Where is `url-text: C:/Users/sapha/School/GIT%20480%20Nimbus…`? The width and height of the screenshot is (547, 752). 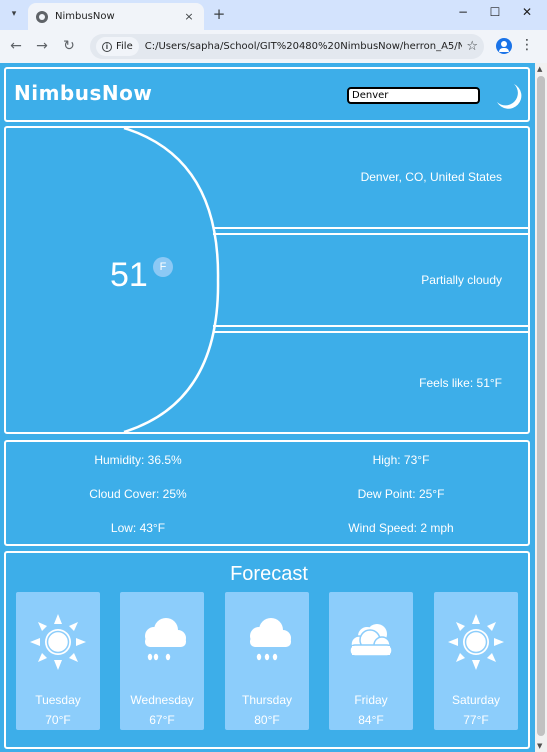 url-text: C:/Users/sapha/School/GIT%20480%20Nimbus… is located at coordinates (304, 46).